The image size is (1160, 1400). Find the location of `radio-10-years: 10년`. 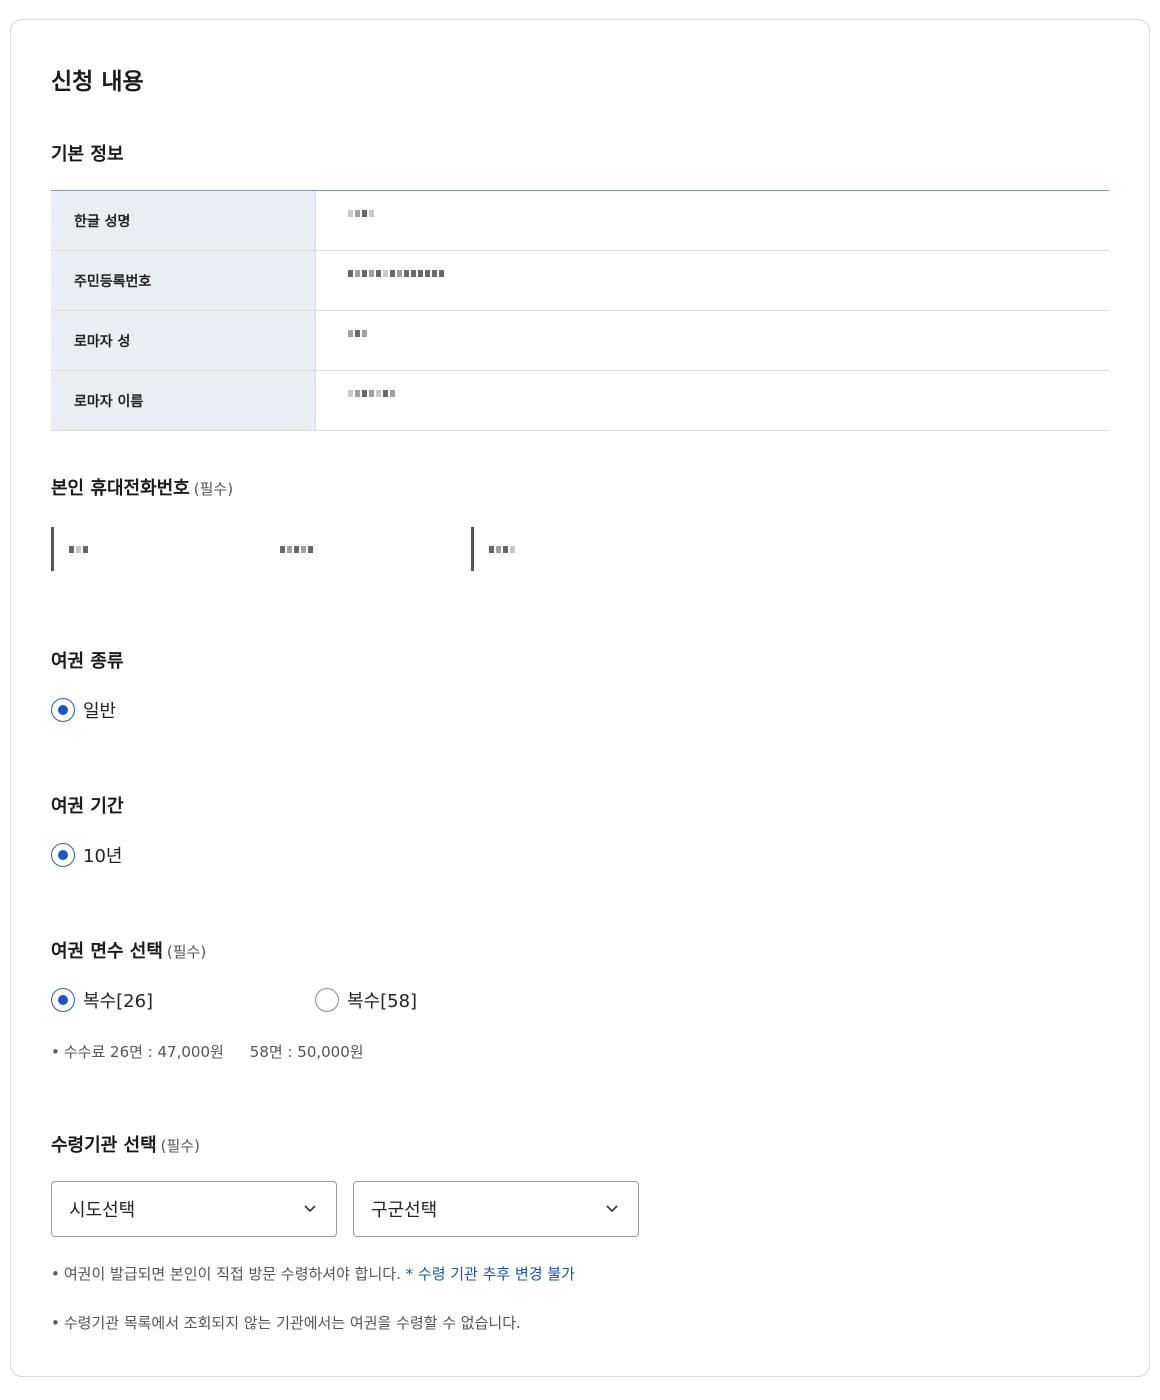

radio-10-years: 10년 is located at coordinates (86, 855).